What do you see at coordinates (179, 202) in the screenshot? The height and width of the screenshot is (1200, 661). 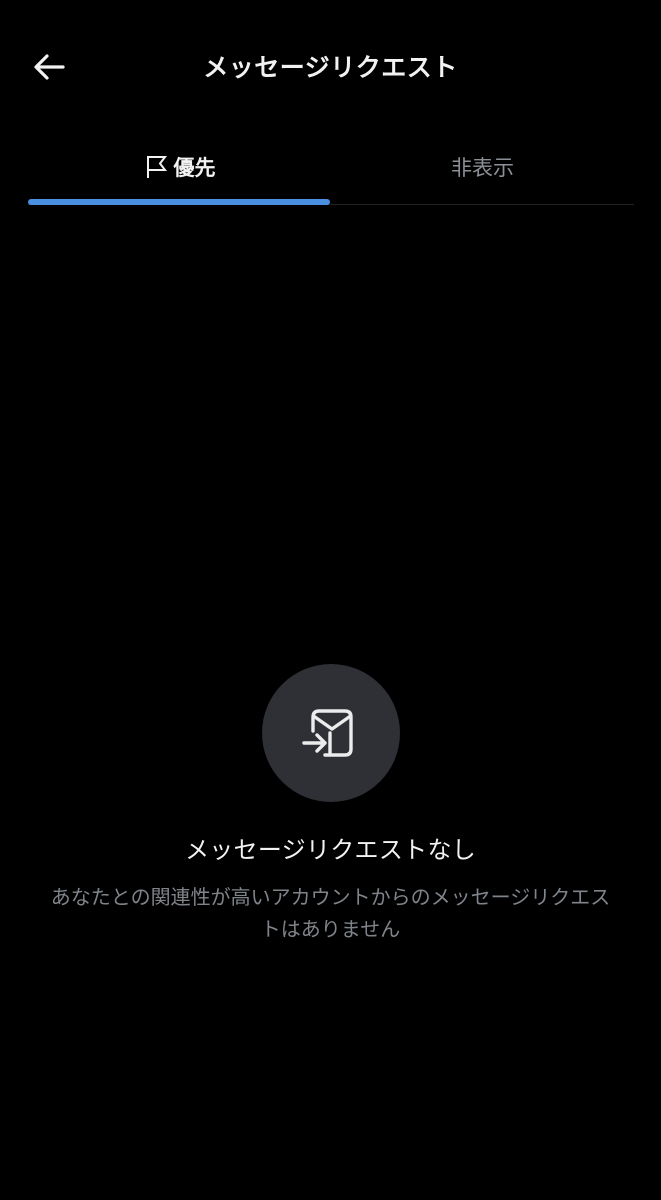 I see `active-tab-indicator` at bounding box center [179, 202].